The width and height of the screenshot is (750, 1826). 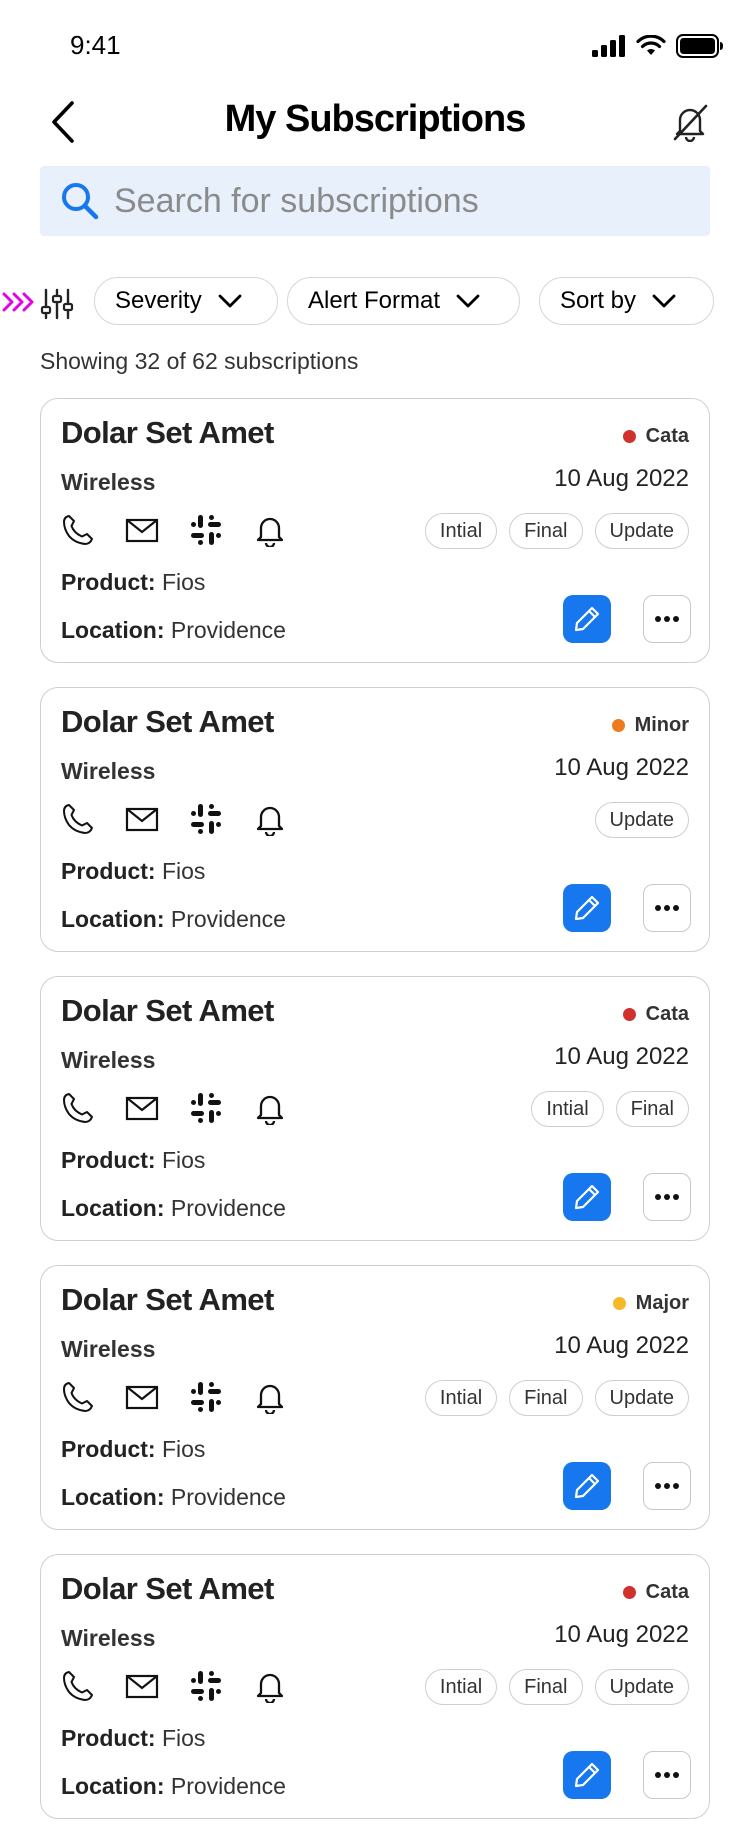 I want to click on filter-row: Severity Alert Format Sort by, so click(x=375, y=303).